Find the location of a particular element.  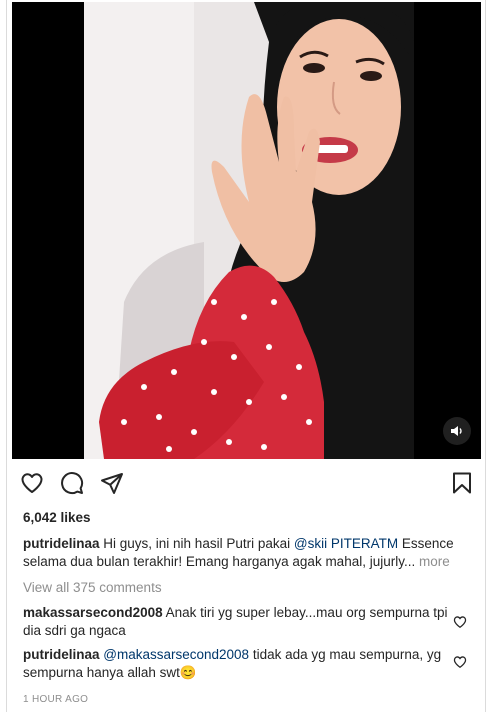

bookmark-icon is located at coordinates (462, 483).